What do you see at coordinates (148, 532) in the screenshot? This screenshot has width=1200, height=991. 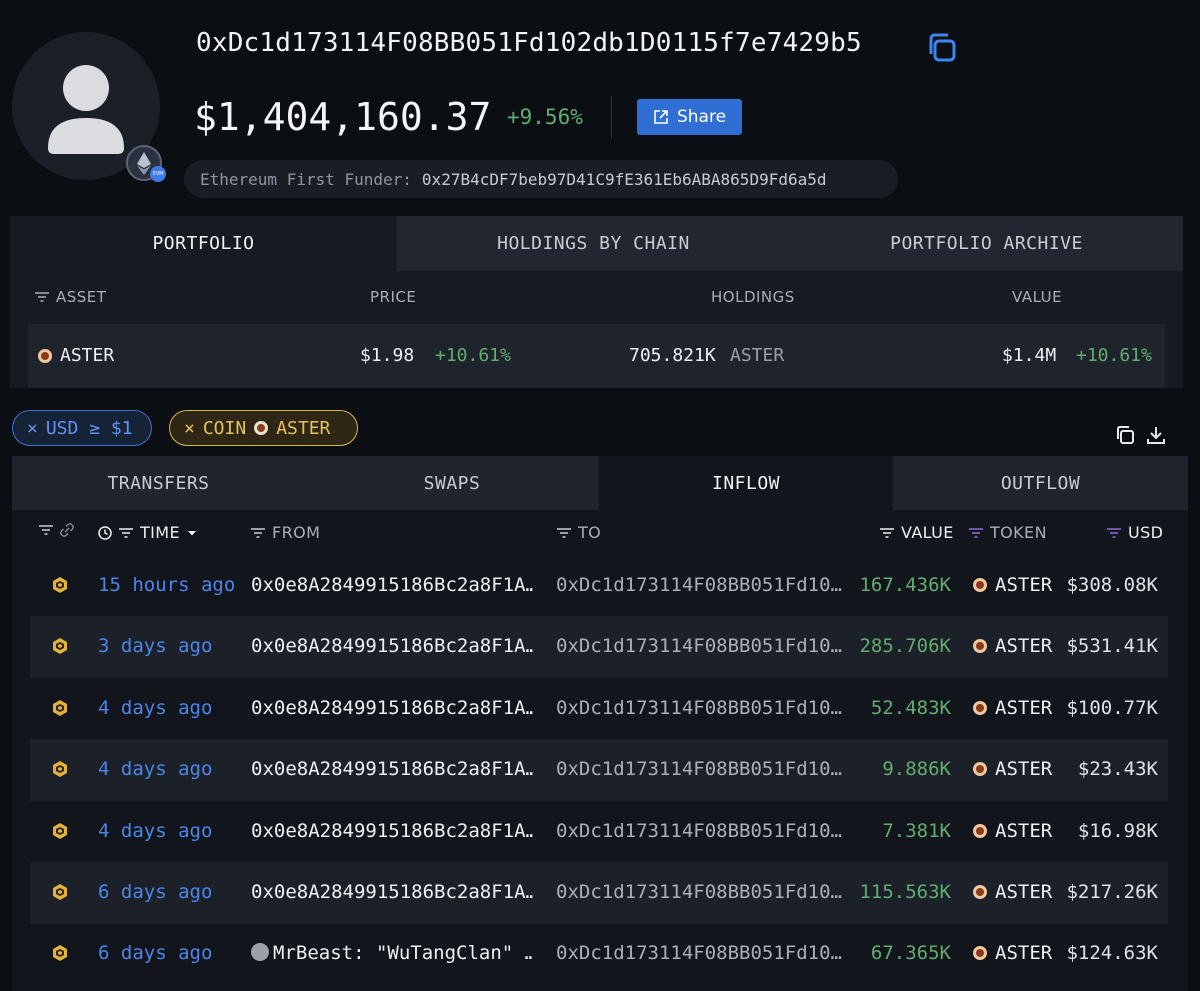 I see `header-time: TIME` at bounding box center [148, 532].